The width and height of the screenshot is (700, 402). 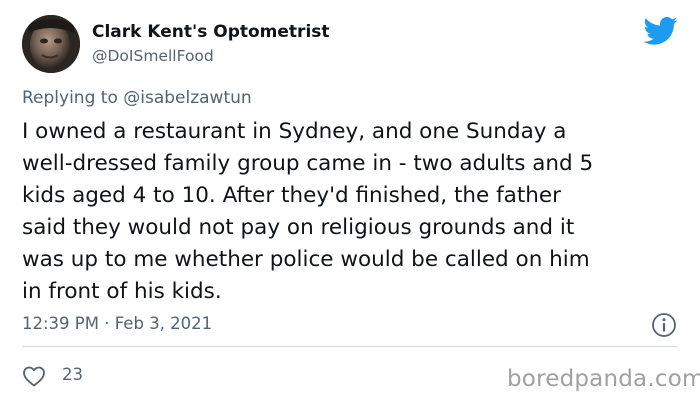 I want to click on replying-to: Replying to @isabelzawtun, so click(x=137, y=98).